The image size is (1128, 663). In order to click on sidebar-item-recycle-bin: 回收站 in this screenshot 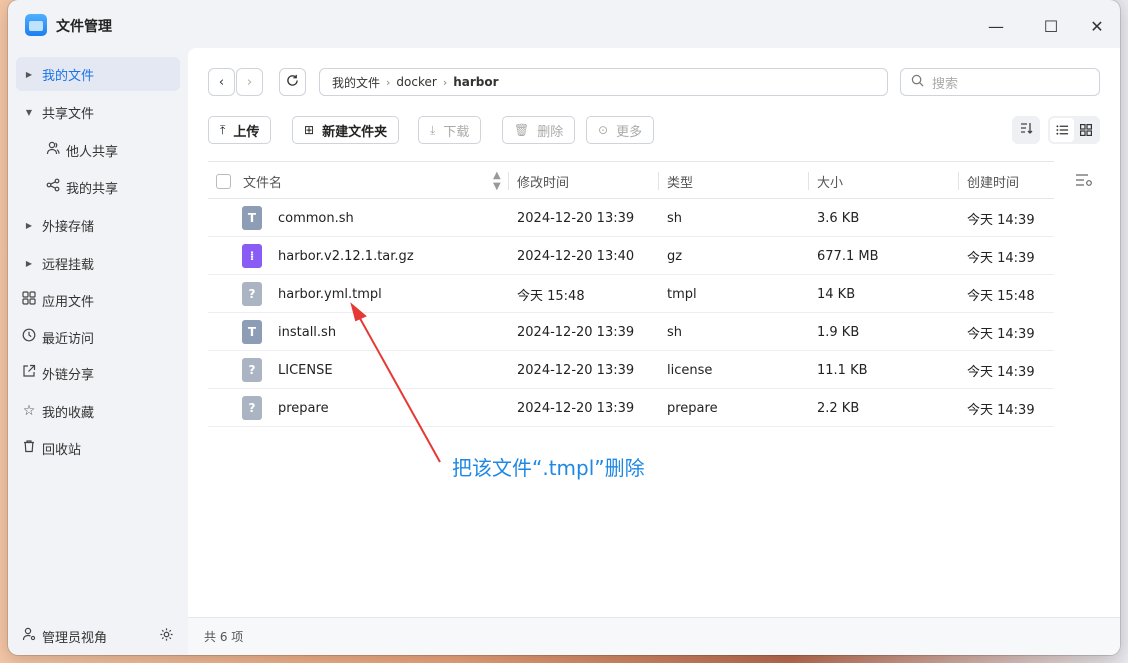, I will do `click(98, 448)`.